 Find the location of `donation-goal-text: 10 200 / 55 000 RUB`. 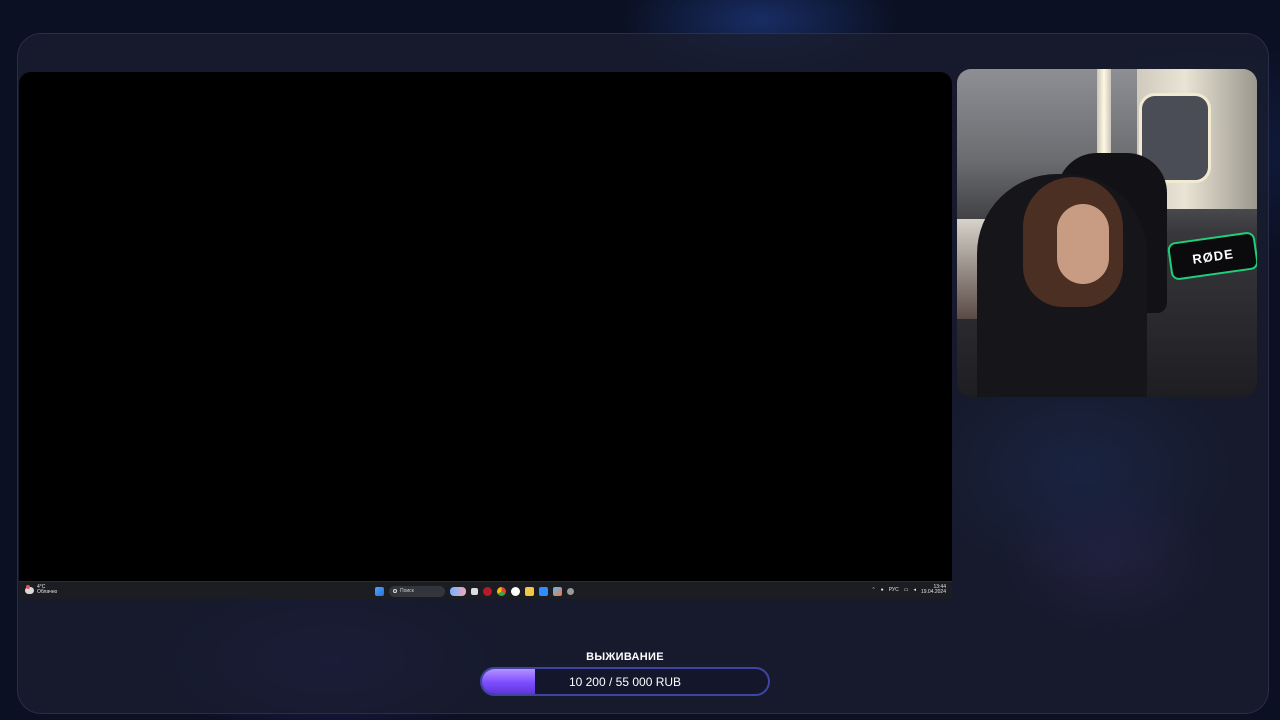

donation-goal-text: 10 200 / 55 000 RUB is located at coordinates (625, 681).